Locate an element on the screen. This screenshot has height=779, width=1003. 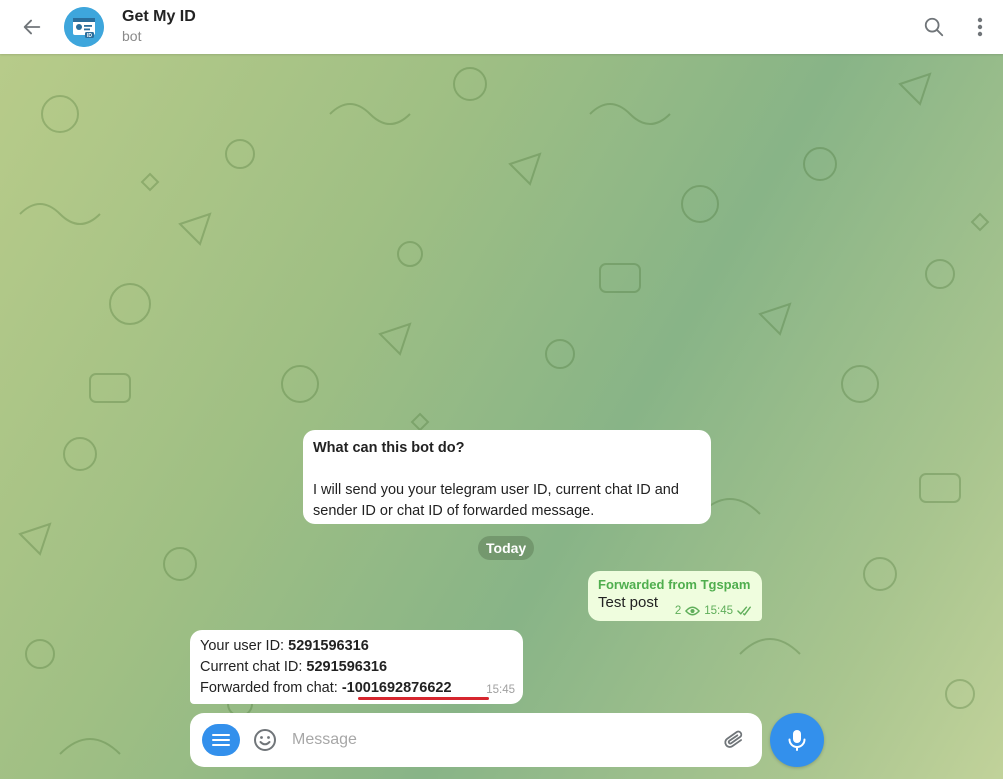
chat-subtitle: bot is located at coordinates (132, 36).